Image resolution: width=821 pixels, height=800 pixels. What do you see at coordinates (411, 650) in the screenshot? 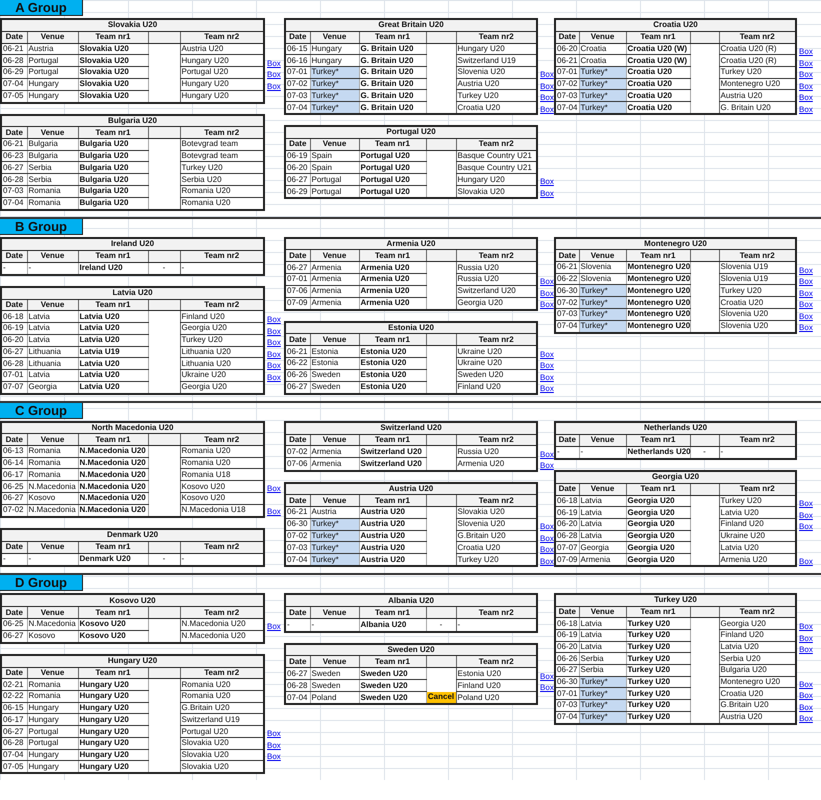
I see `table-title: Sweden U20` at bounding box center [411, 650].